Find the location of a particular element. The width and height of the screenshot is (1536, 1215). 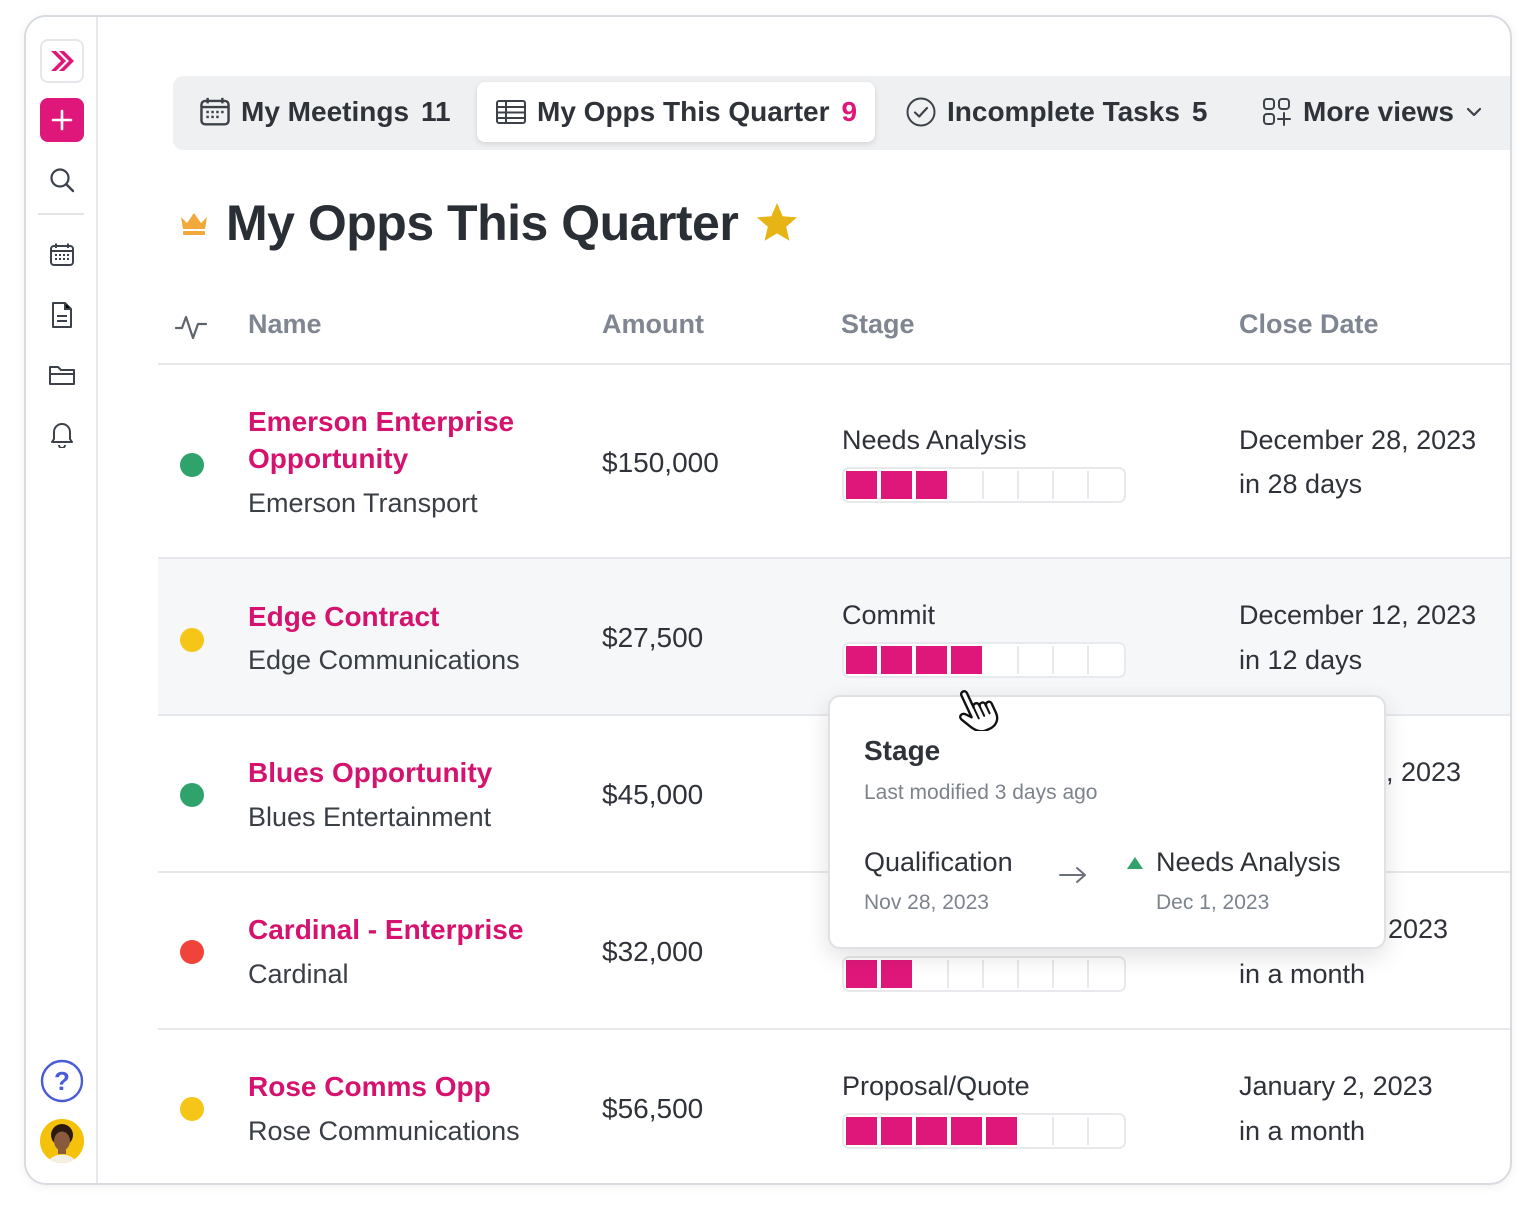

close-date: December 12, 2023 is located at coordinates (1358, 615).